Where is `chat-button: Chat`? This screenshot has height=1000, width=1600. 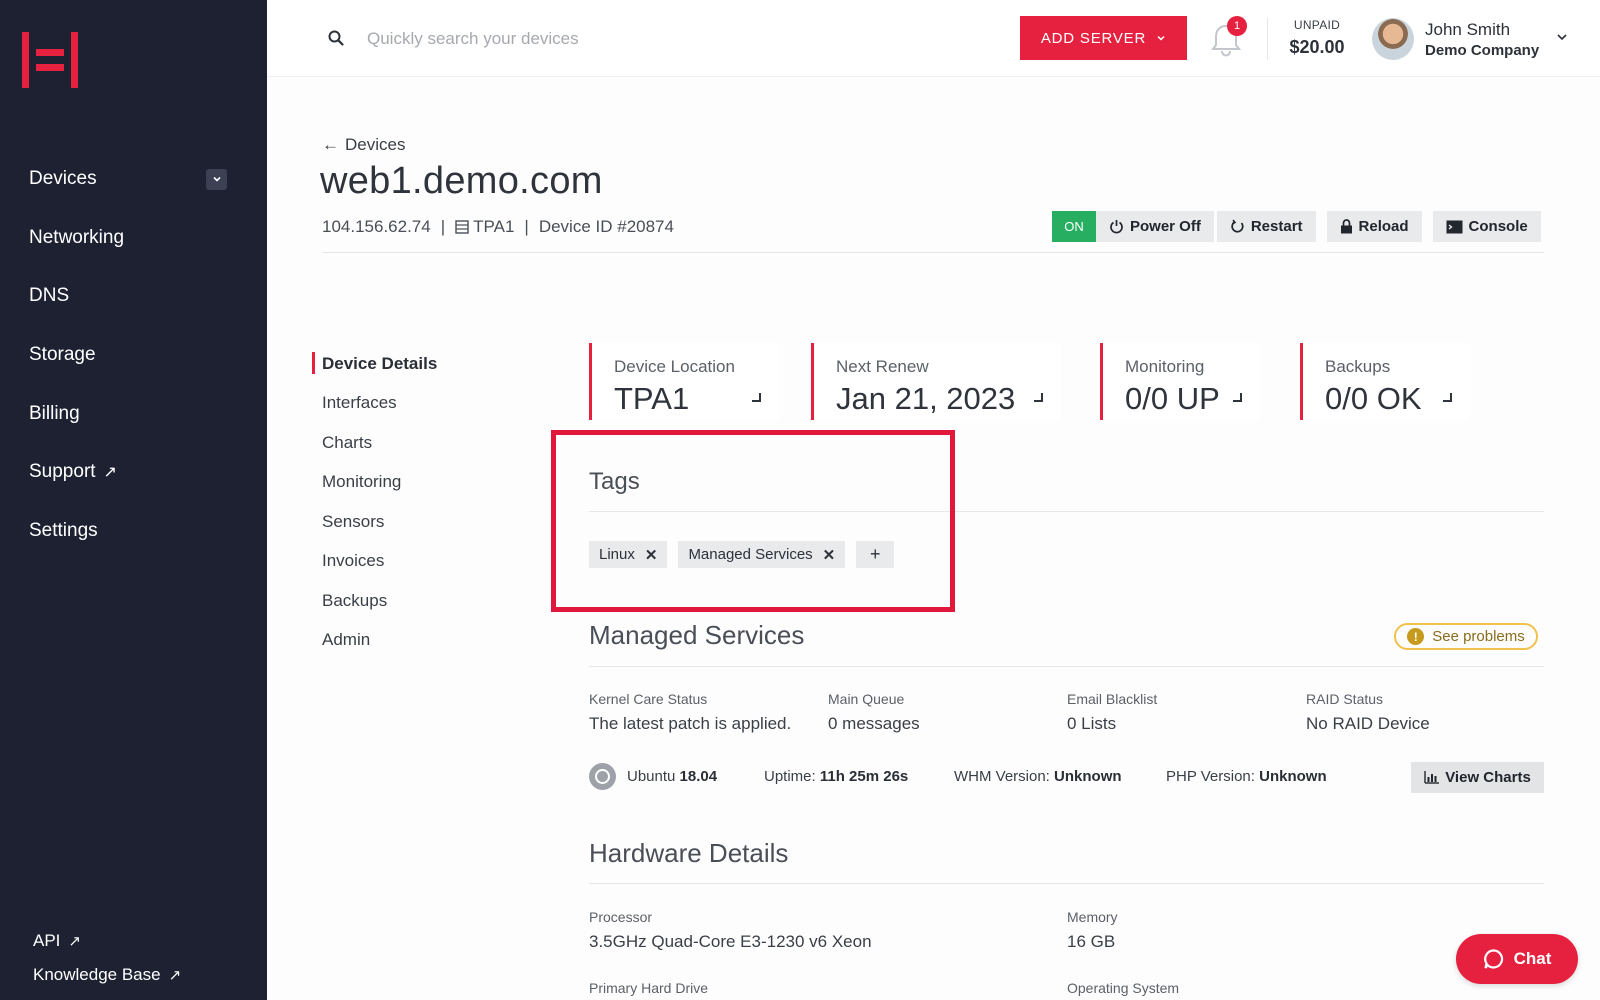
chat-button: Chat is located at coordinates (1517, 959).